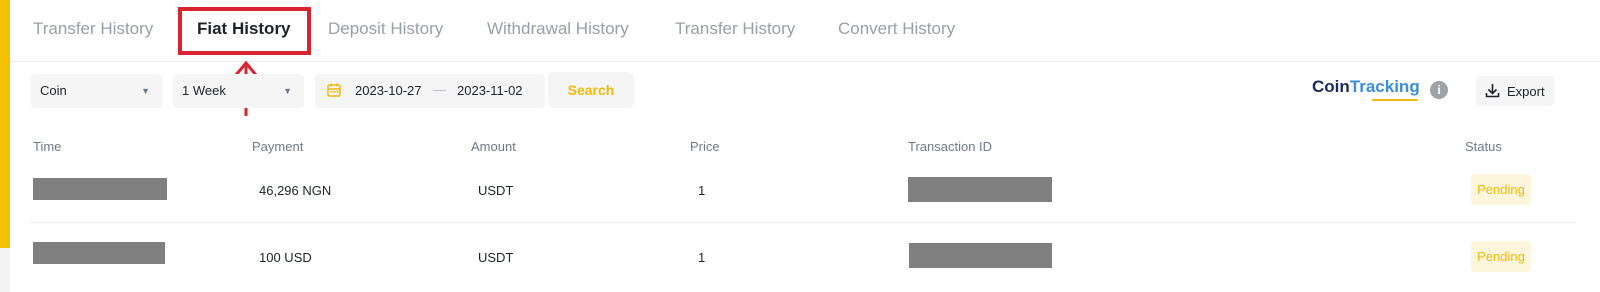  What do you see at coordinates (285, 257) in the screenshot?
I see `payment-cell: 100 USD` at bounding box center [285, 257].